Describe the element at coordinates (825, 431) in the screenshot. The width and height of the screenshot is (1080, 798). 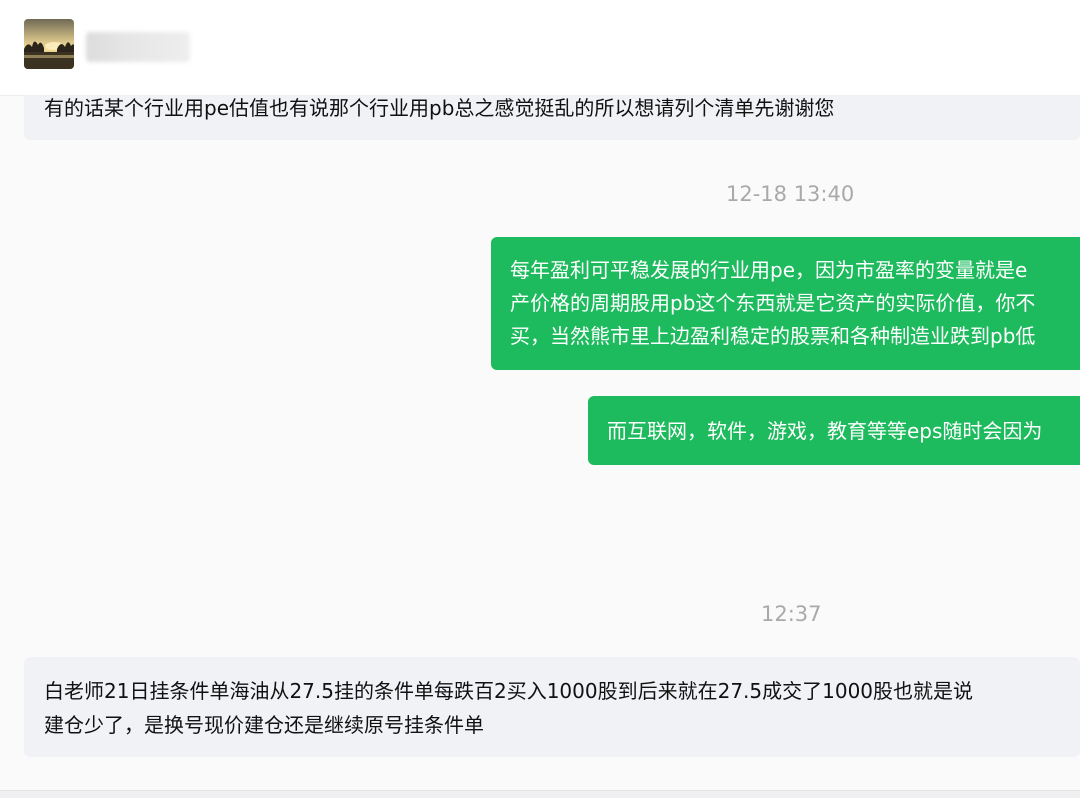
I see `outgoing-message-text: 而互联网，软件，游戏，教育等等eps随时会因为` at that location.